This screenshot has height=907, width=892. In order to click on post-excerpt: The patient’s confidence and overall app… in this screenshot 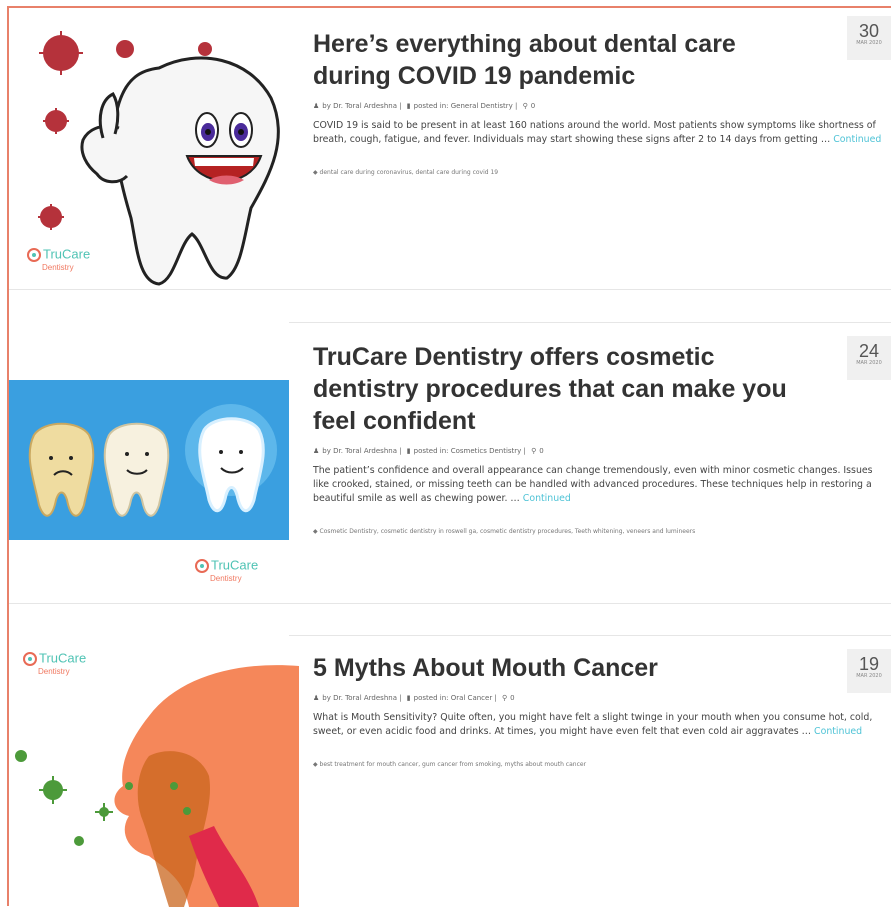, I will do `click(599, 485)`.